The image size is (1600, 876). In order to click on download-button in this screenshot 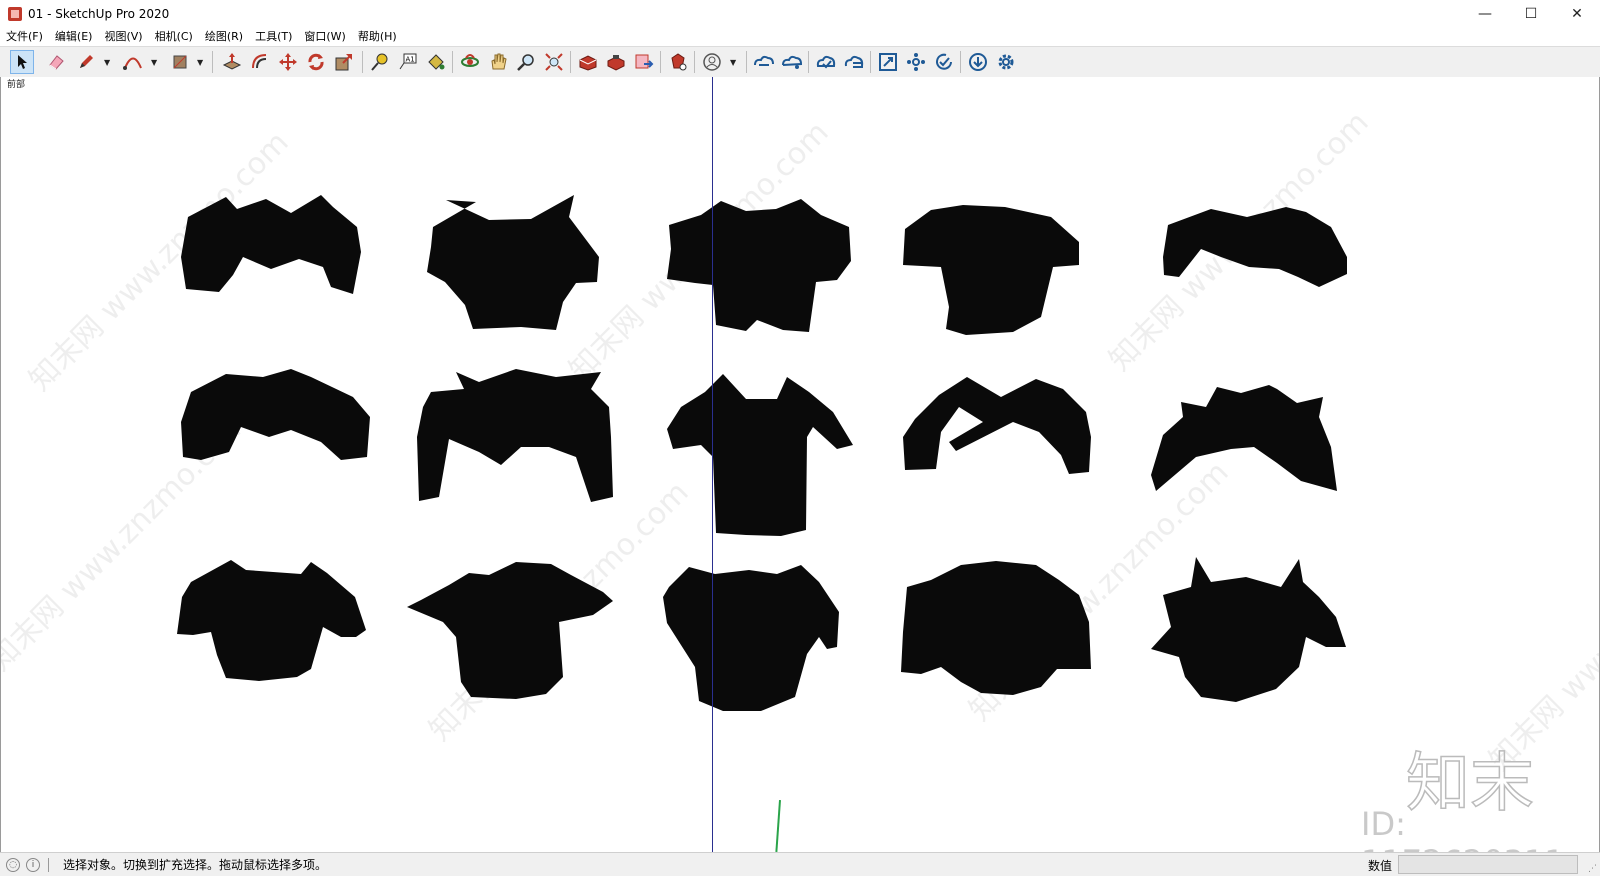, I will do `click(978, 62)`.